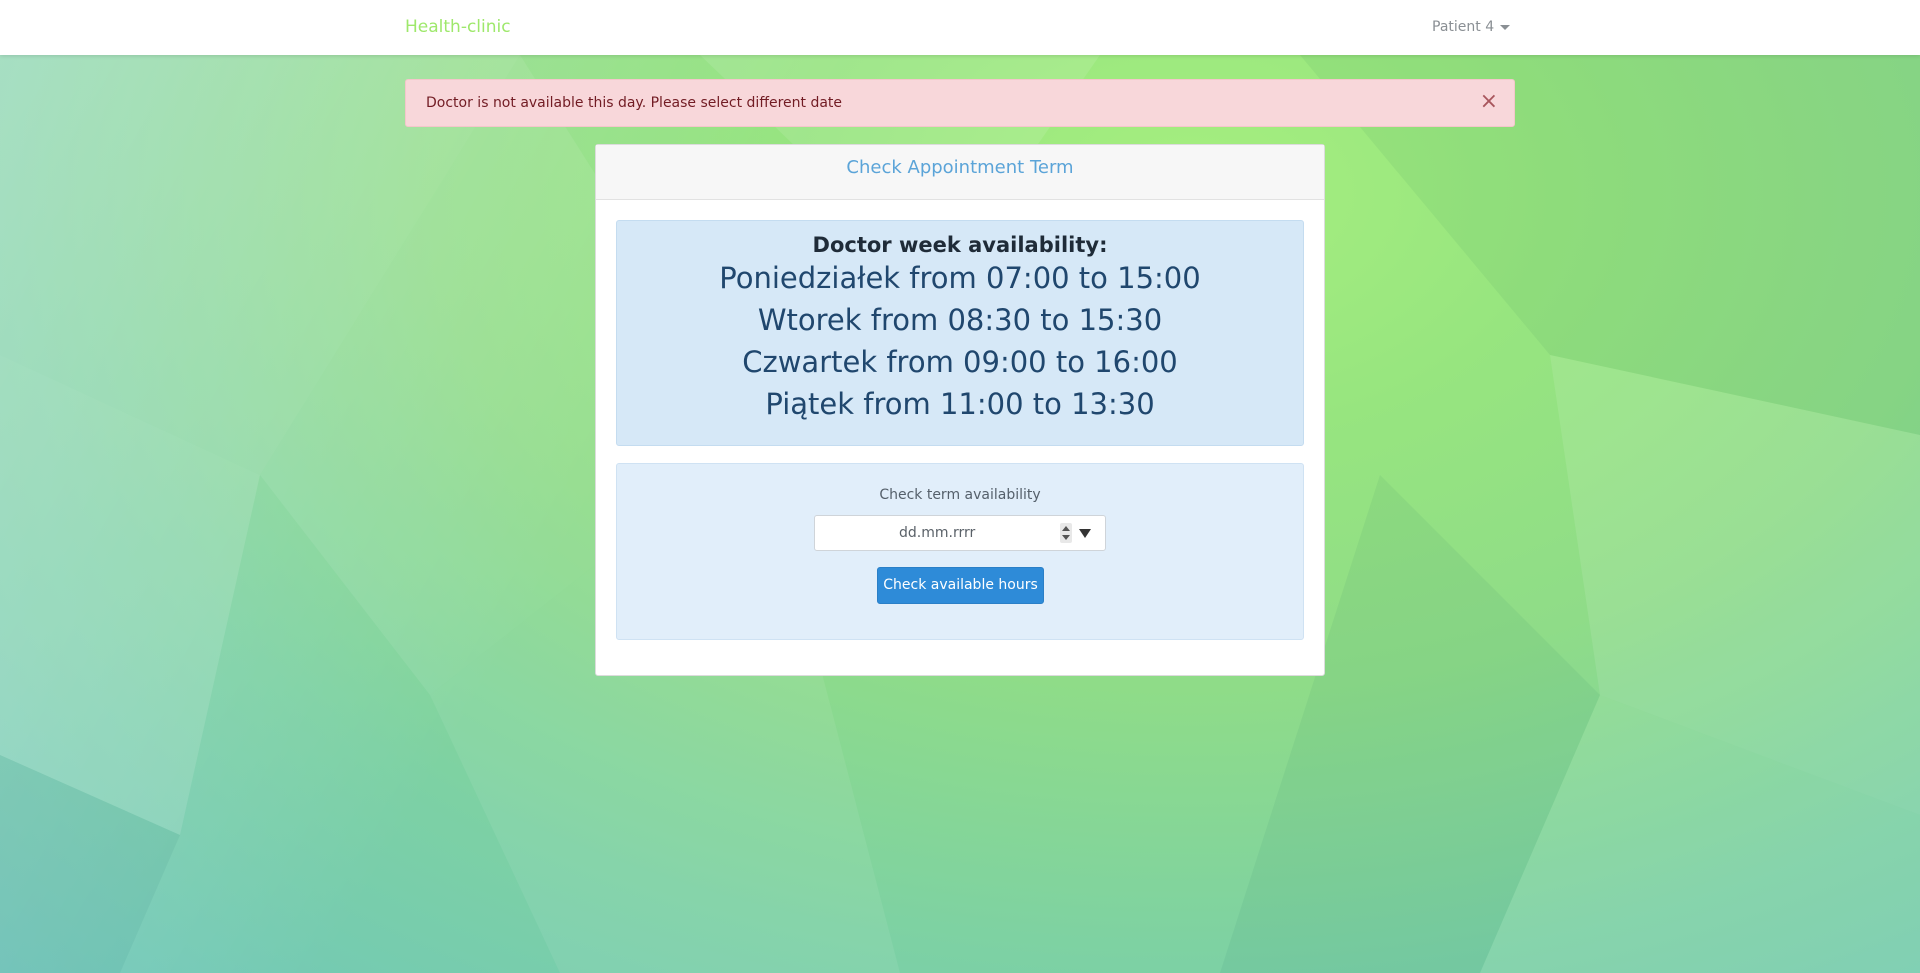 The image size is (1920, 973). Describe the element at coordinates (960, 320) in the screenshot. I see `availability-line: Wtorek from 08:30 to 15:30` at that location.